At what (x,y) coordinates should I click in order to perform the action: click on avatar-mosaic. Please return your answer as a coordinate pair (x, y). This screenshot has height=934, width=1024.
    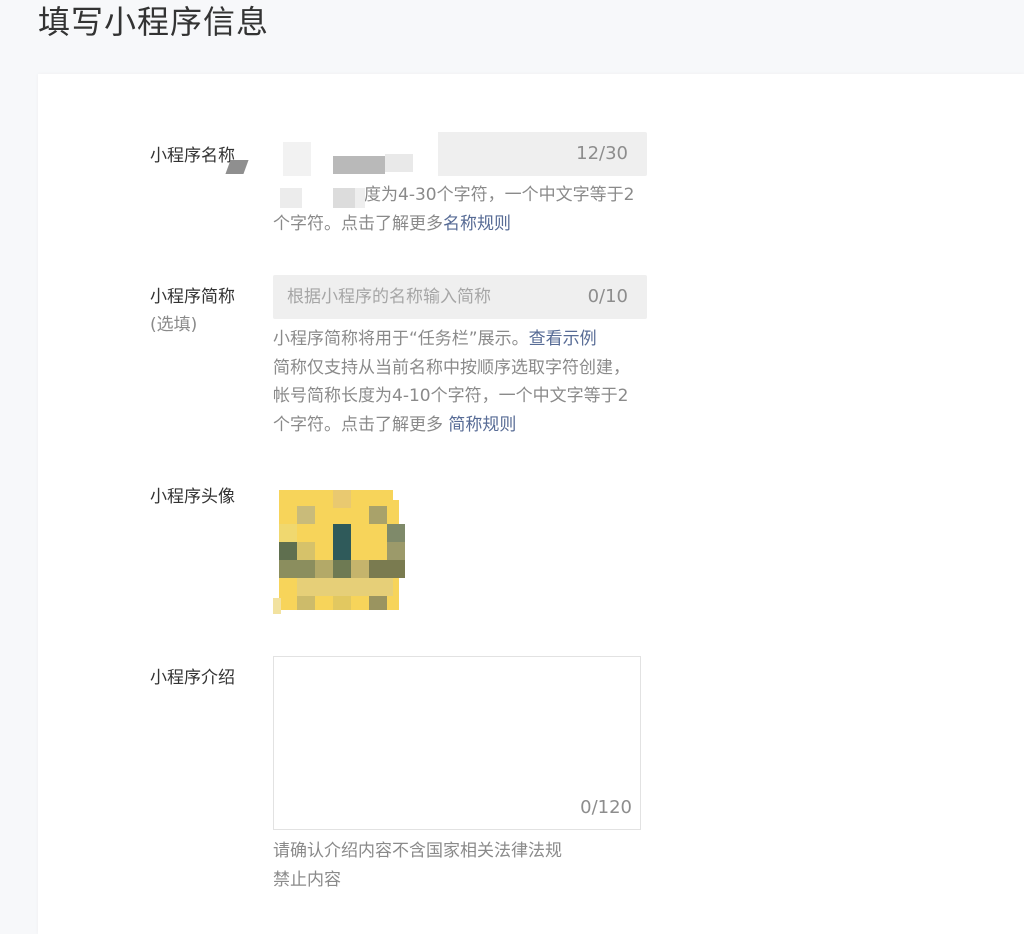
    Looking at the image, I should click on (339, 551).